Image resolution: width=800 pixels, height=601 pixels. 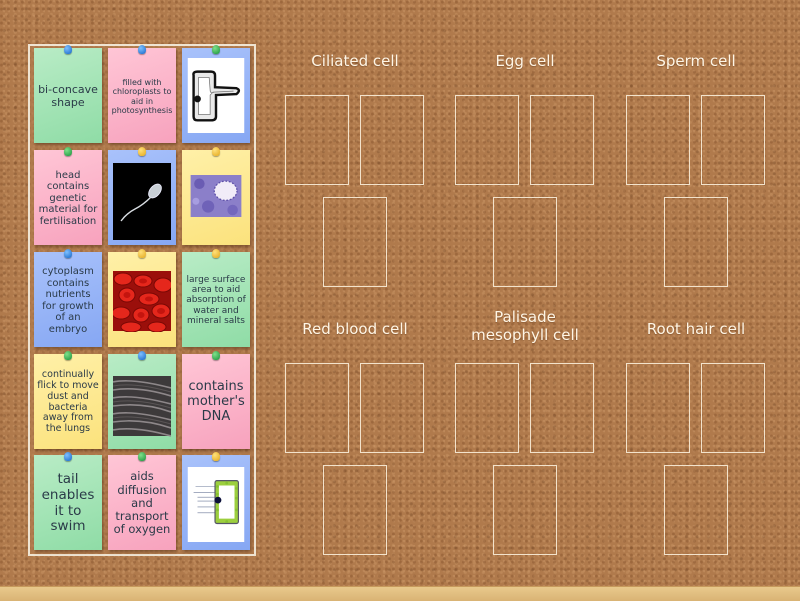 I want to click on answer-card-palisade-cell-diagram, so click(x=216, y=501).